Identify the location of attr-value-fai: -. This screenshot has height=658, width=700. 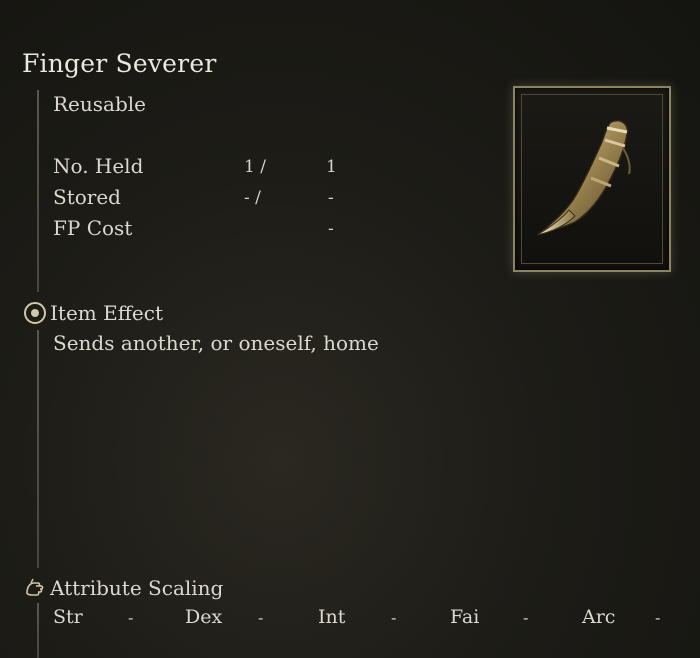
(526, 617).